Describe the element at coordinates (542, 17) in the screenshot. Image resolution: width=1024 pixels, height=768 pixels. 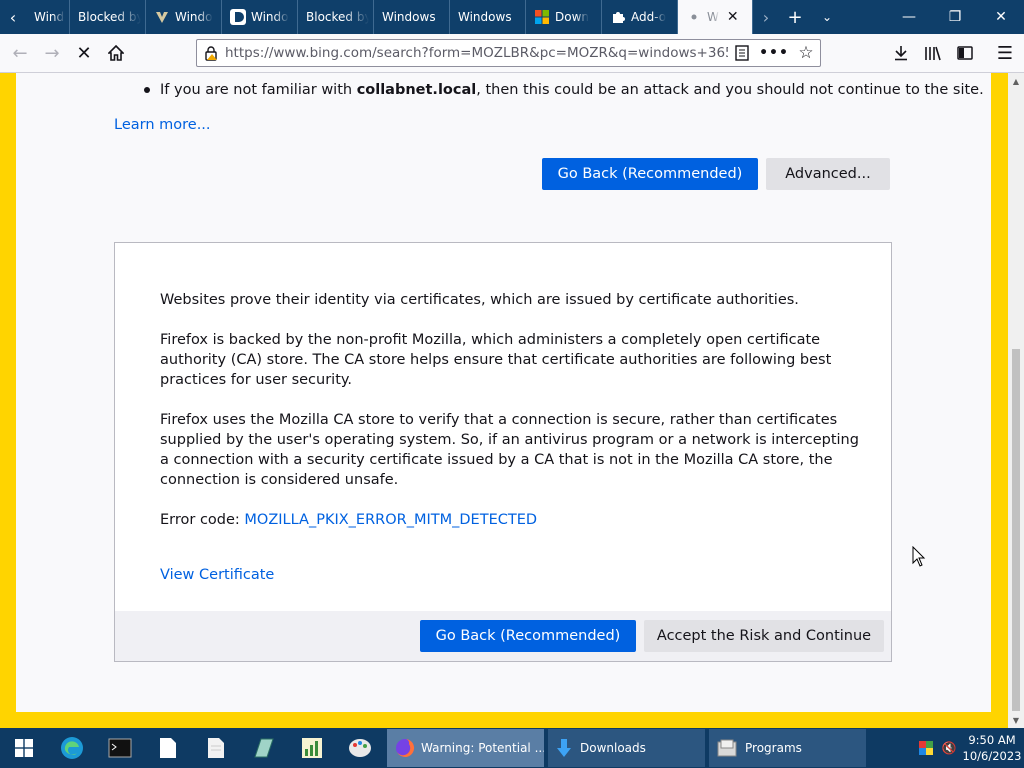
I see `microsoft-logo-icon` at that location.